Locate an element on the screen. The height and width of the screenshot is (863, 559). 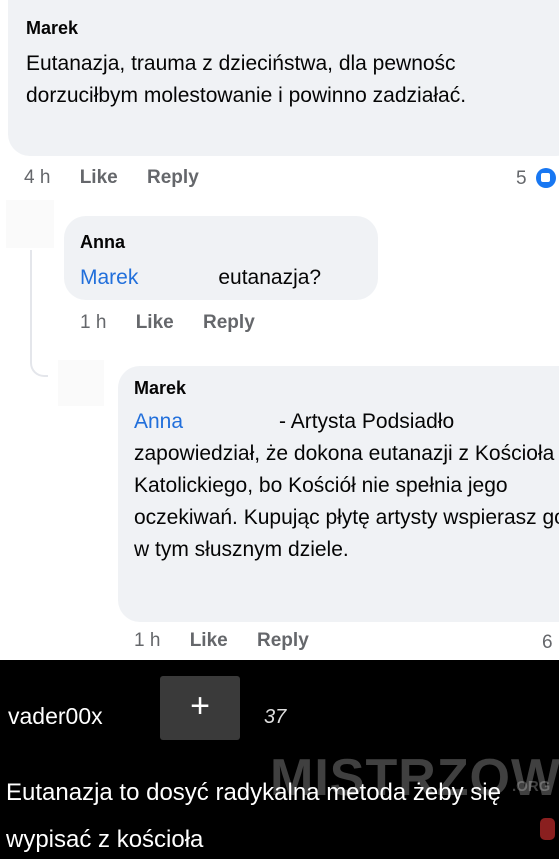
mention-link: Marek is located at coordinates (109, 277).